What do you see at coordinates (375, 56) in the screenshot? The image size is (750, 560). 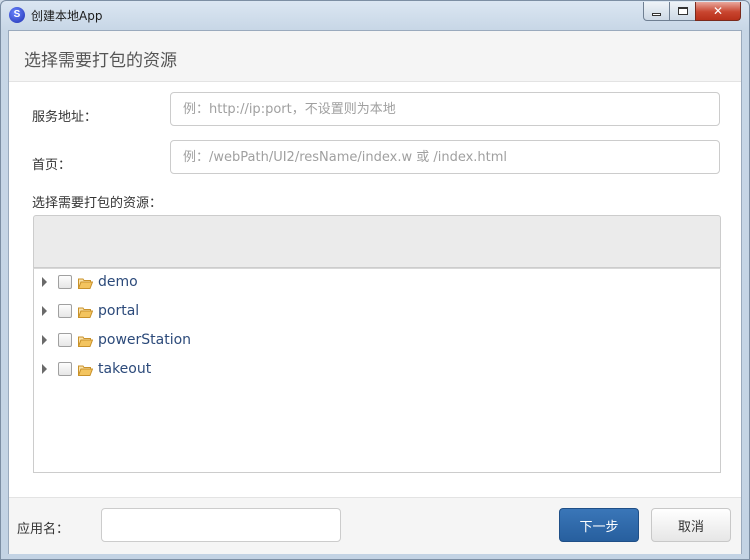 I see `dialog-header: 选择需要打包的资源` at bounding box center [375, 56].